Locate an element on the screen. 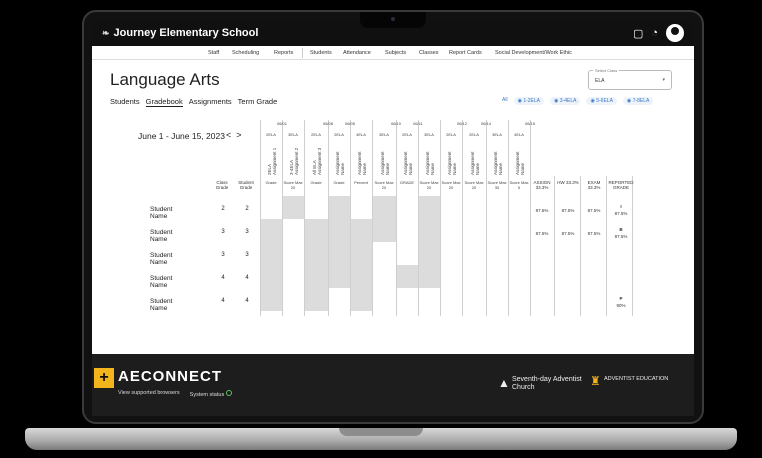 This screenshot has width=762, height=458. system-status-label: System status is located at coordinates (207, 395).